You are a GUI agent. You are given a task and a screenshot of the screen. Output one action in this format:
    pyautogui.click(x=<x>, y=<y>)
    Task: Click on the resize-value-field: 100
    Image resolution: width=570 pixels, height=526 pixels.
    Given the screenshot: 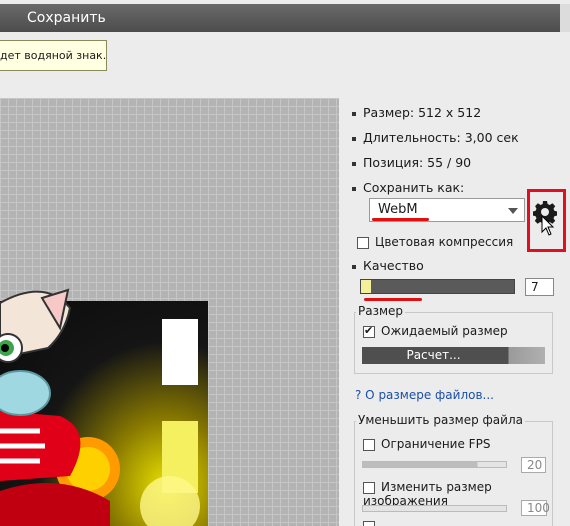 What is the action you would take?
    pyautogui.click(x=535, y=508)
    